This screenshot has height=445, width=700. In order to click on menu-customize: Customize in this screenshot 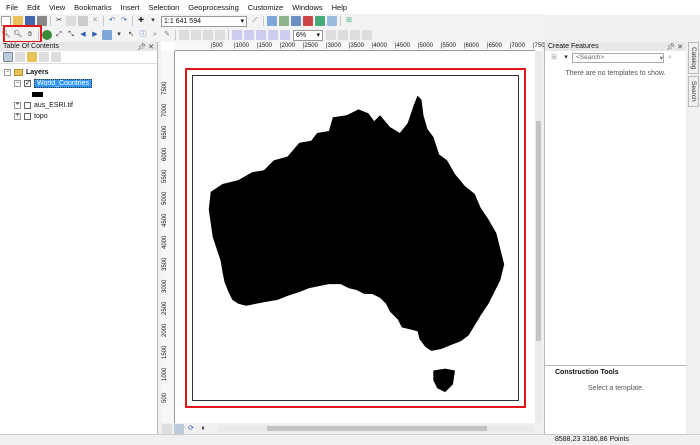, I will do `click(265, 7)`.